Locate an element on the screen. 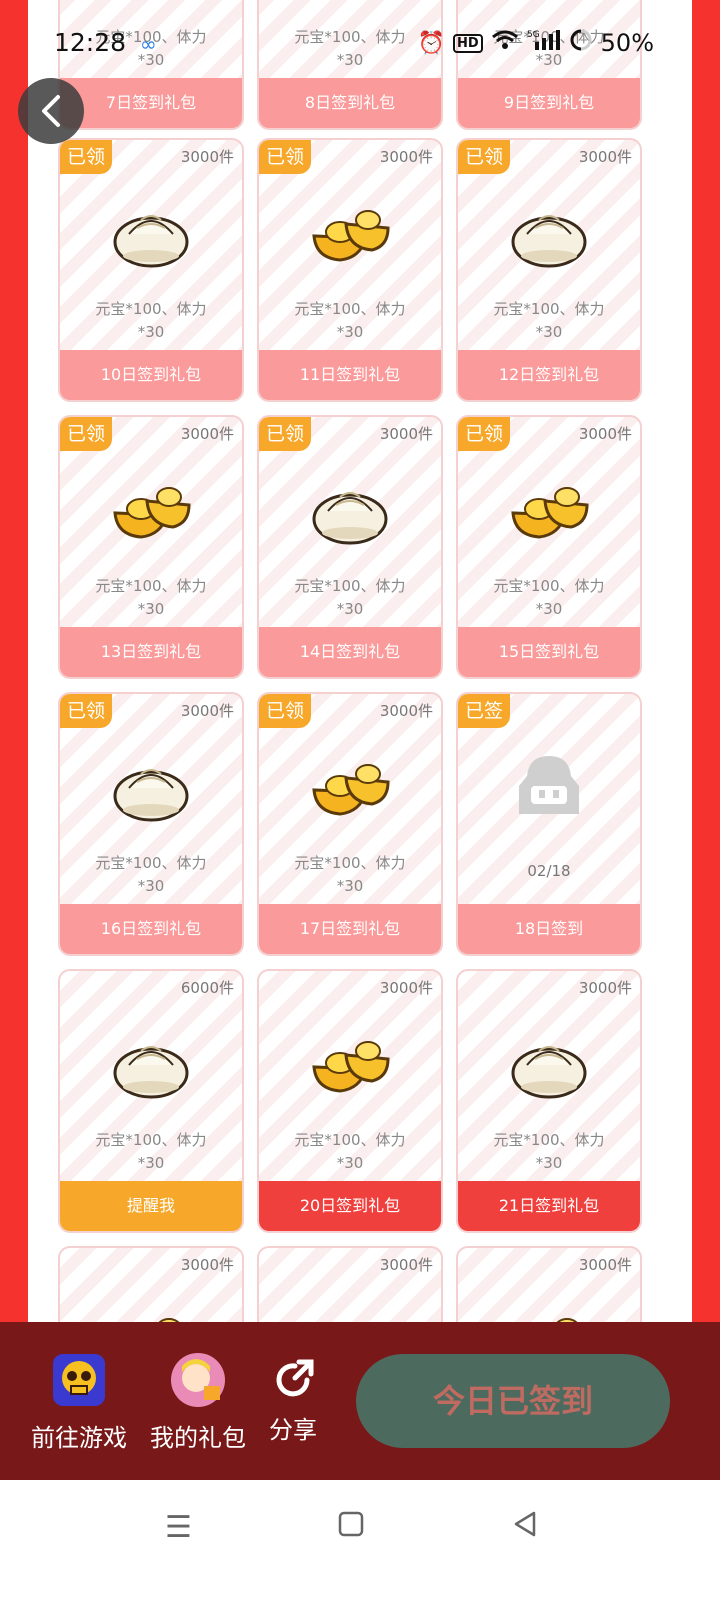 The width and height of the screenshot is (720, 1610). bottom-action-bar: 前往游戏 我的礼包 分享 今日已签到 is located at coordinates (360, 1401).